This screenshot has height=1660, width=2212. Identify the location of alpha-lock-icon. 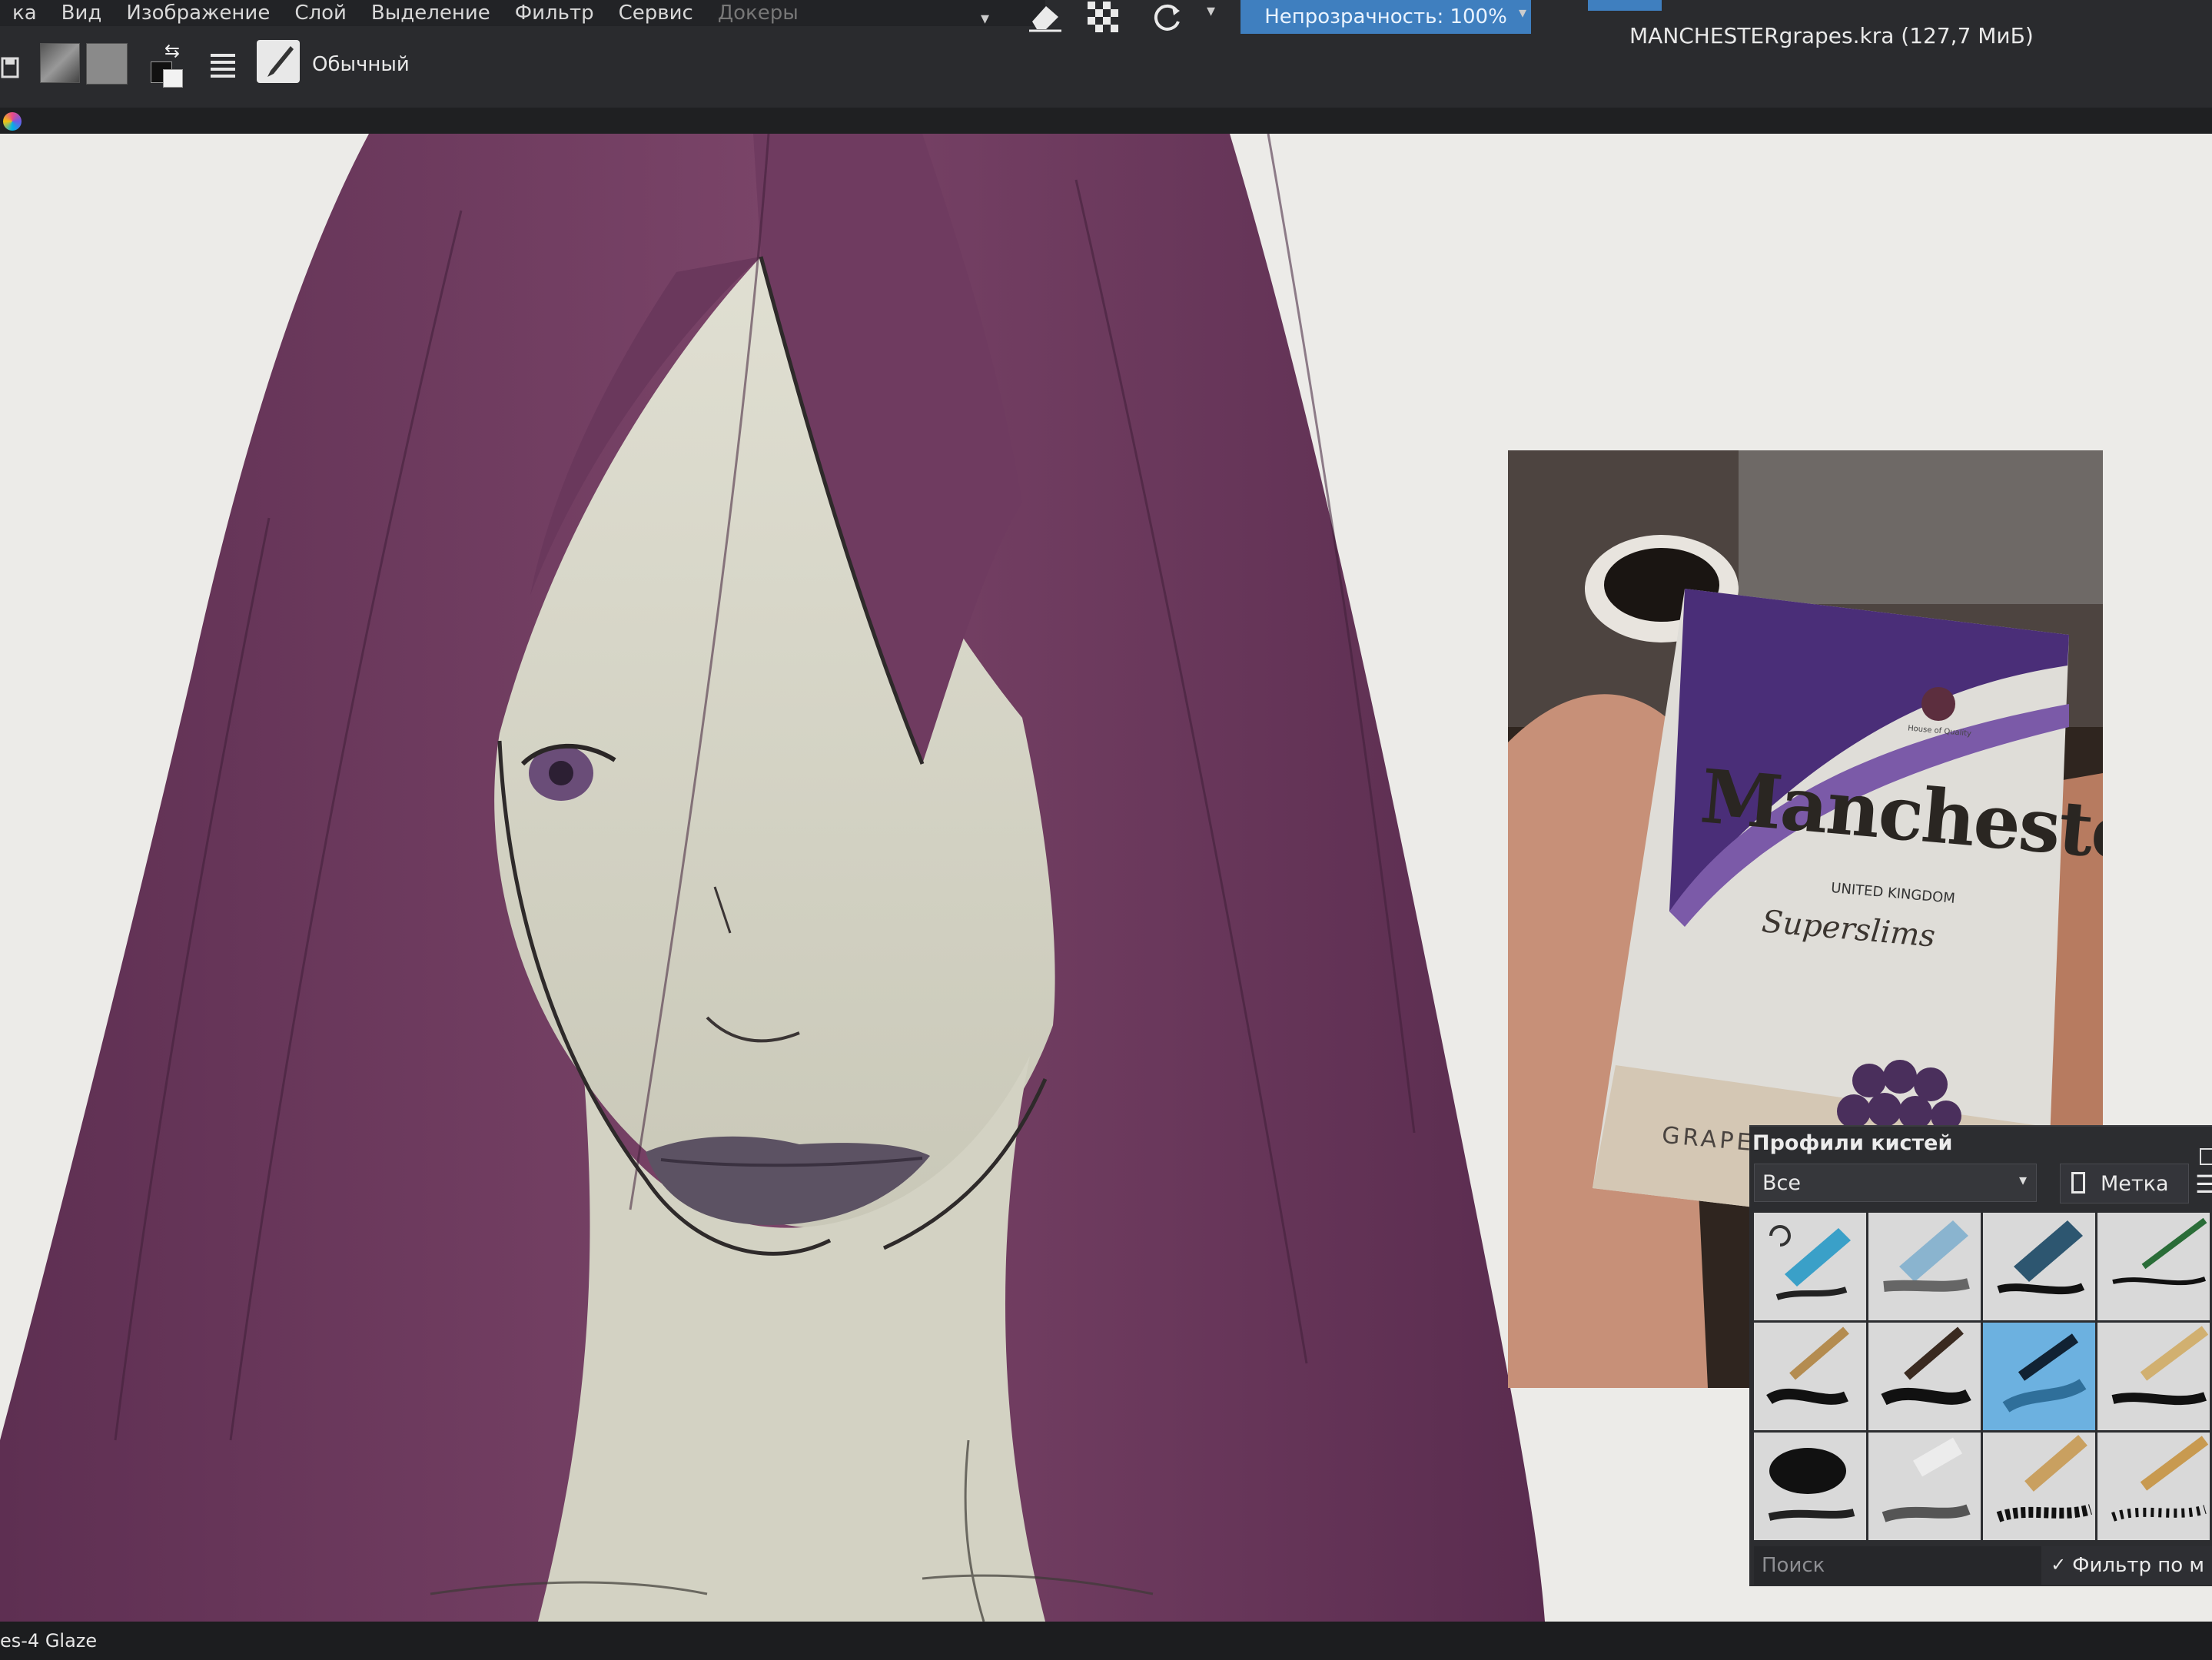
(1104, 17).